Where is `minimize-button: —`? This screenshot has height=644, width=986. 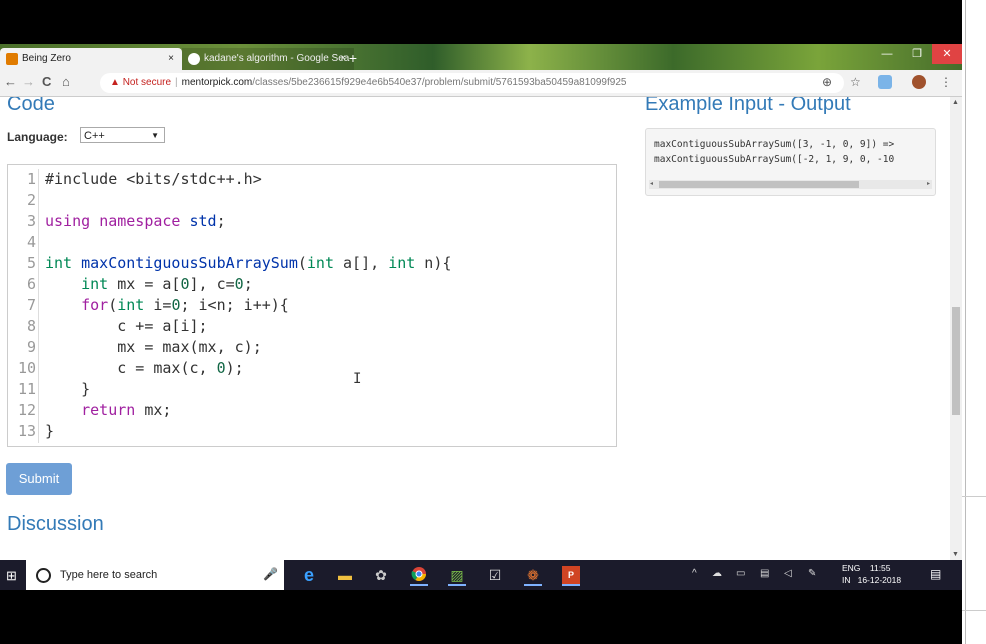
minimize-button: — is located at coordinates (887, 54).